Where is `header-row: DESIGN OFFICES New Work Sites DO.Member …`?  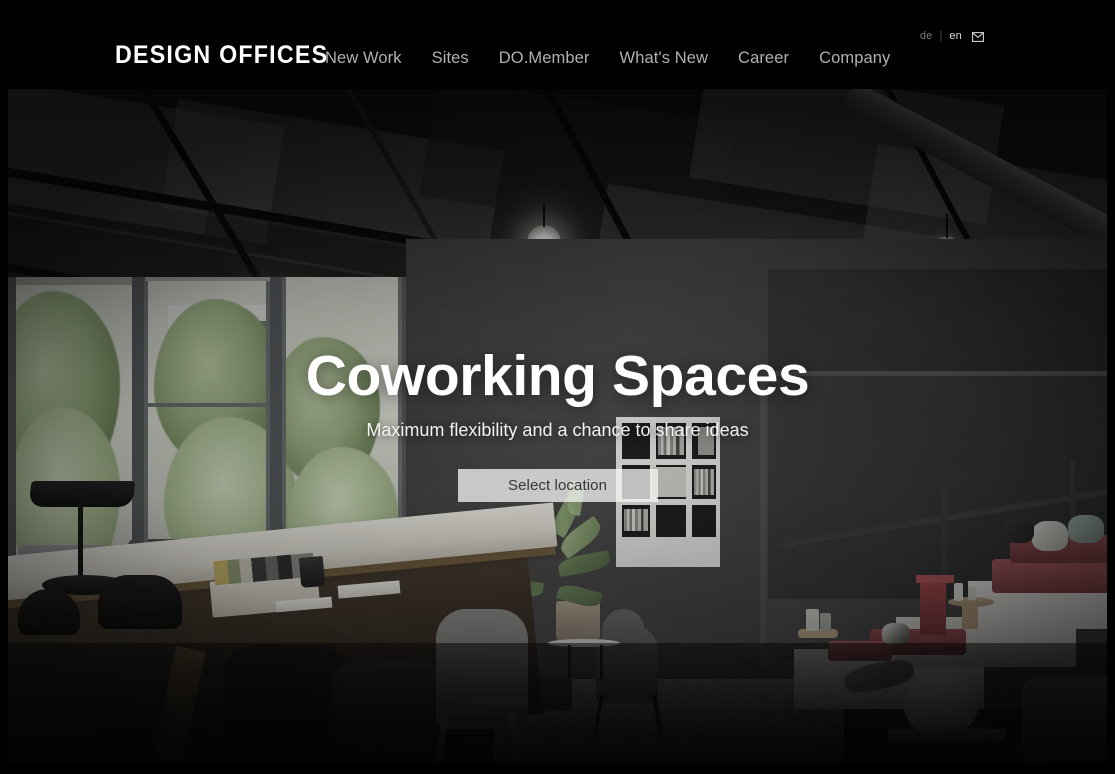 header-row: DESIGN OFFICES New Work Sites DO.Member … is located at coordinates (557, 44).